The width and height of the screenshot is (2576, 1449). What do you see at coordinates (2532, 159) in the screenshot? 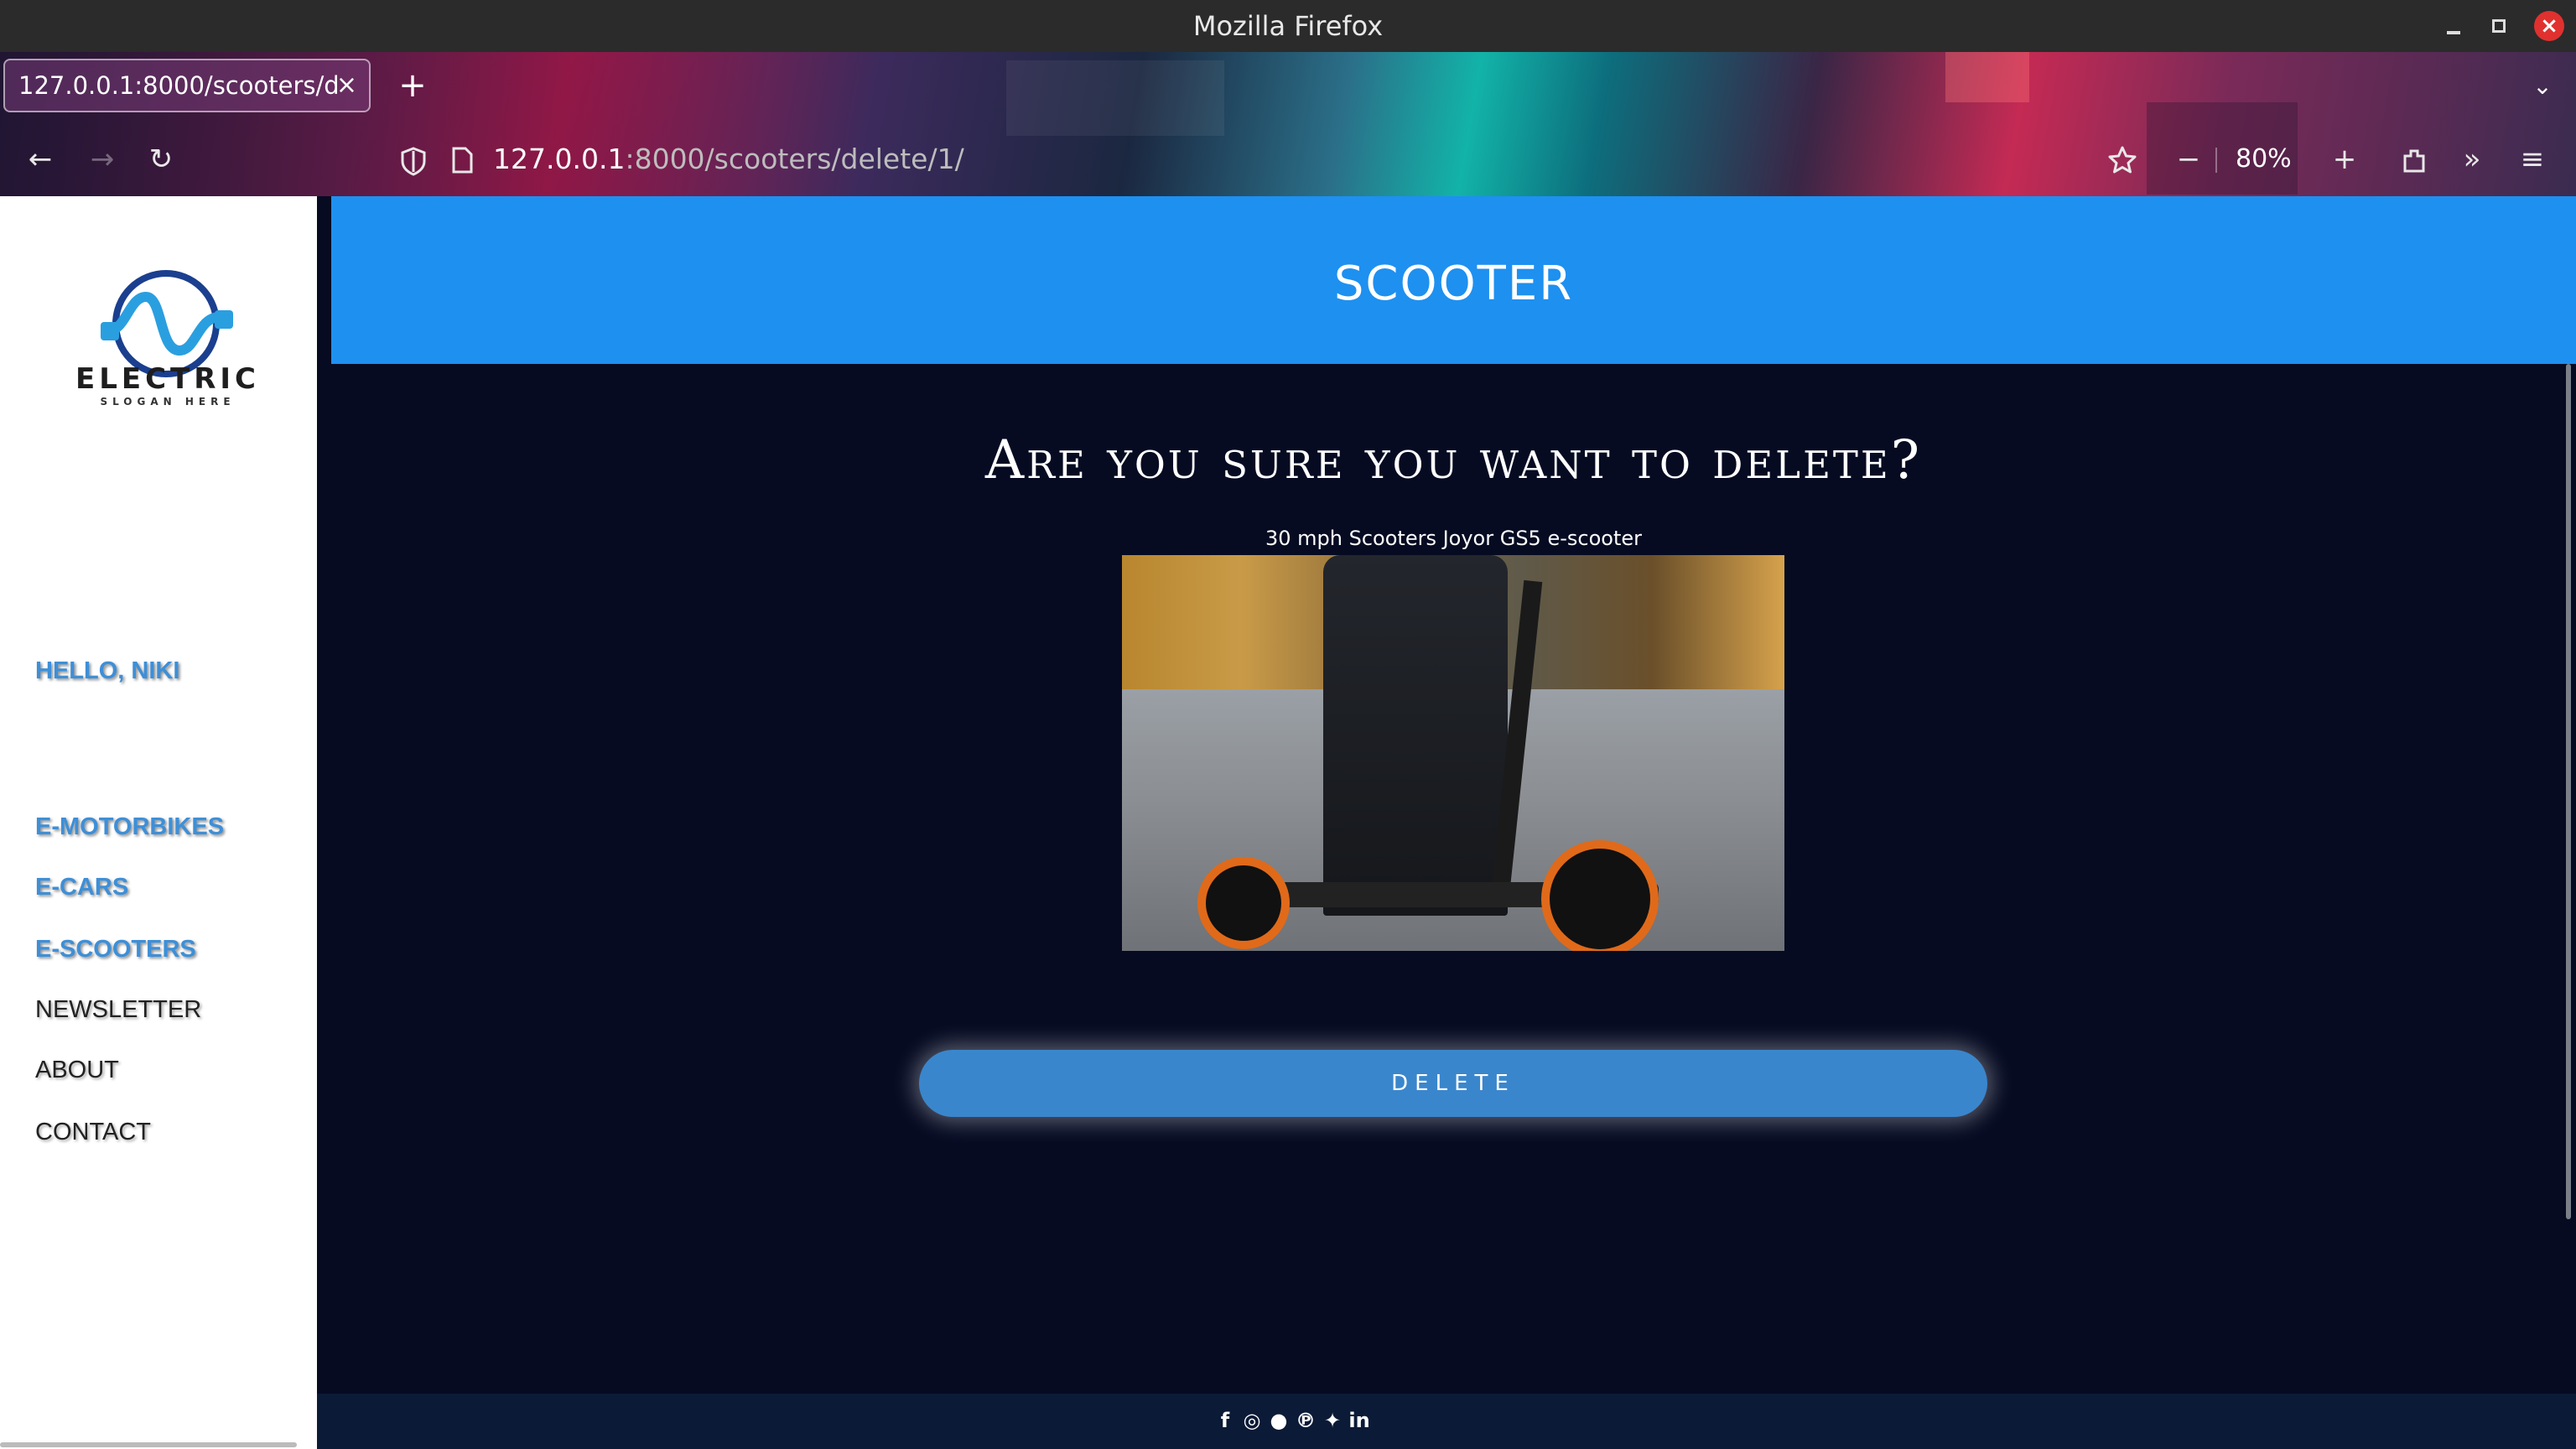
I see `hamburger-menu-icon: ≡` at bounding box center [2532, 159].